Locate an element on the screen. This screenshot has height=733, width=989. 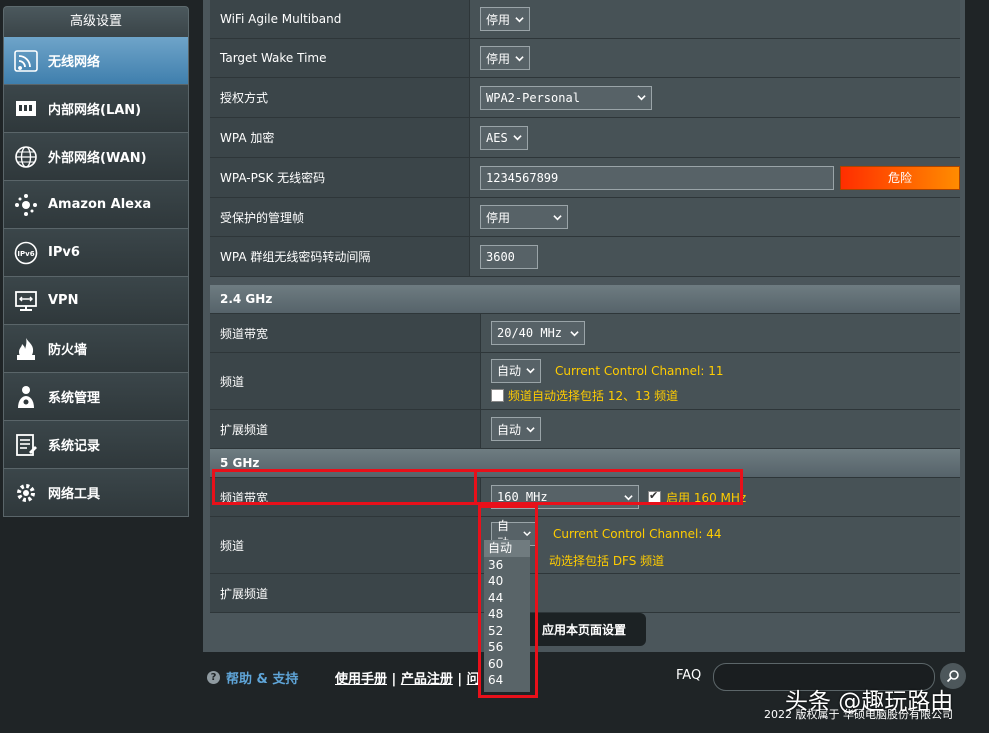
tools-icon is located at coordinates (26, 493).